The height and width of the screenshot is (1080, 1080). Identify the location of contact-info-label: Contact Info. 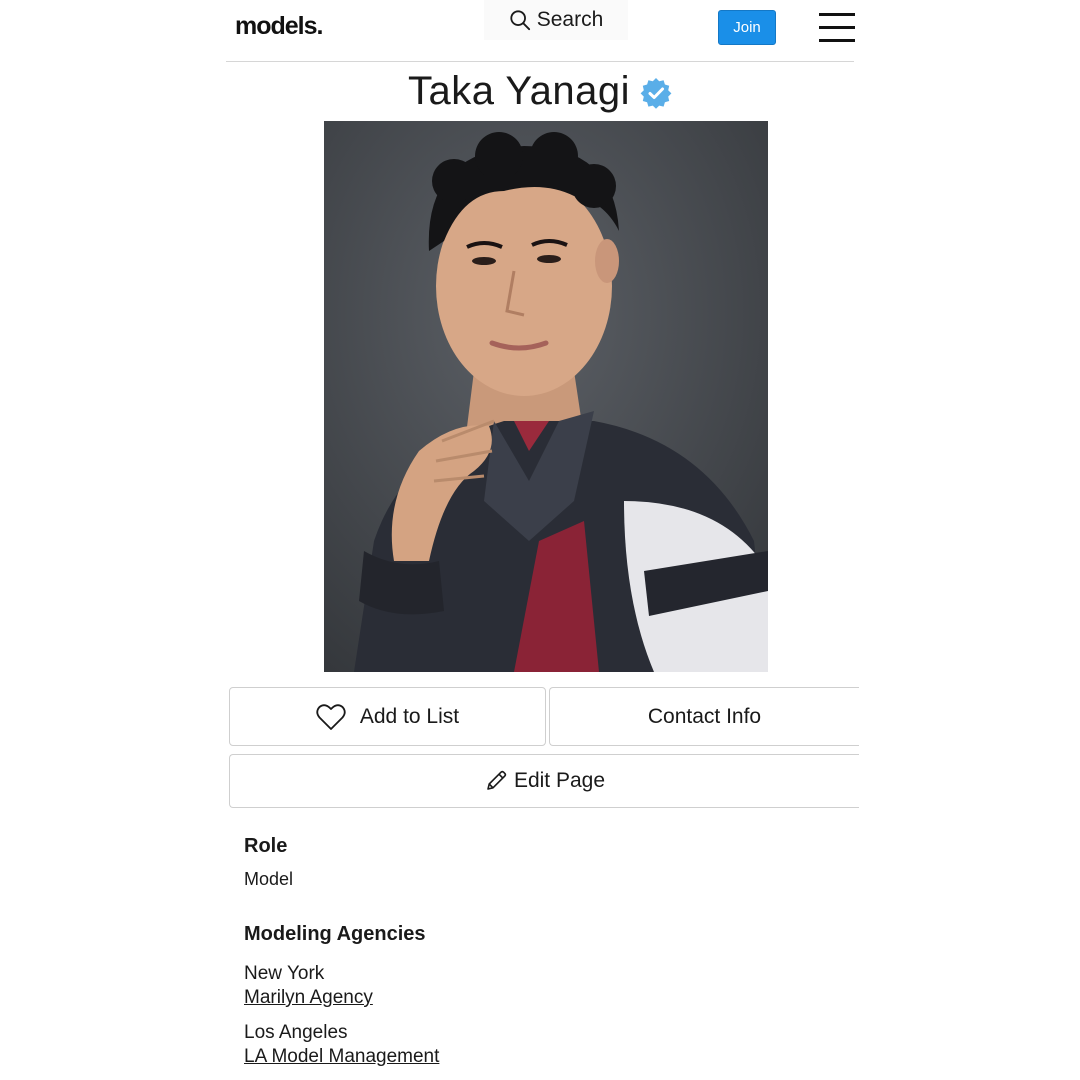
(704, 716).